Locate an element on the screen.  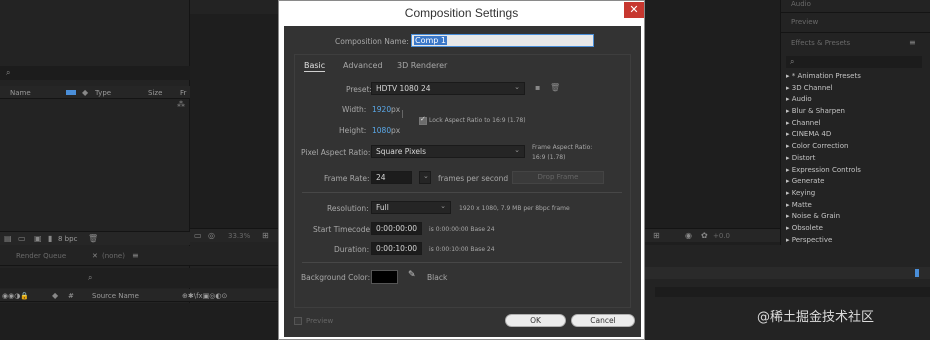
close-tab-icon: ✕ is located at coordinates (95, 256).